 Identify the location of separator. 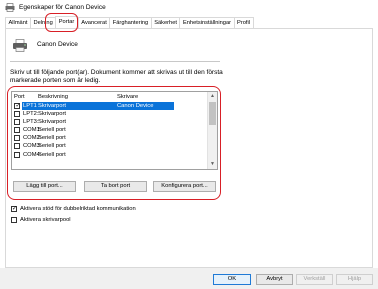
(115, 61).